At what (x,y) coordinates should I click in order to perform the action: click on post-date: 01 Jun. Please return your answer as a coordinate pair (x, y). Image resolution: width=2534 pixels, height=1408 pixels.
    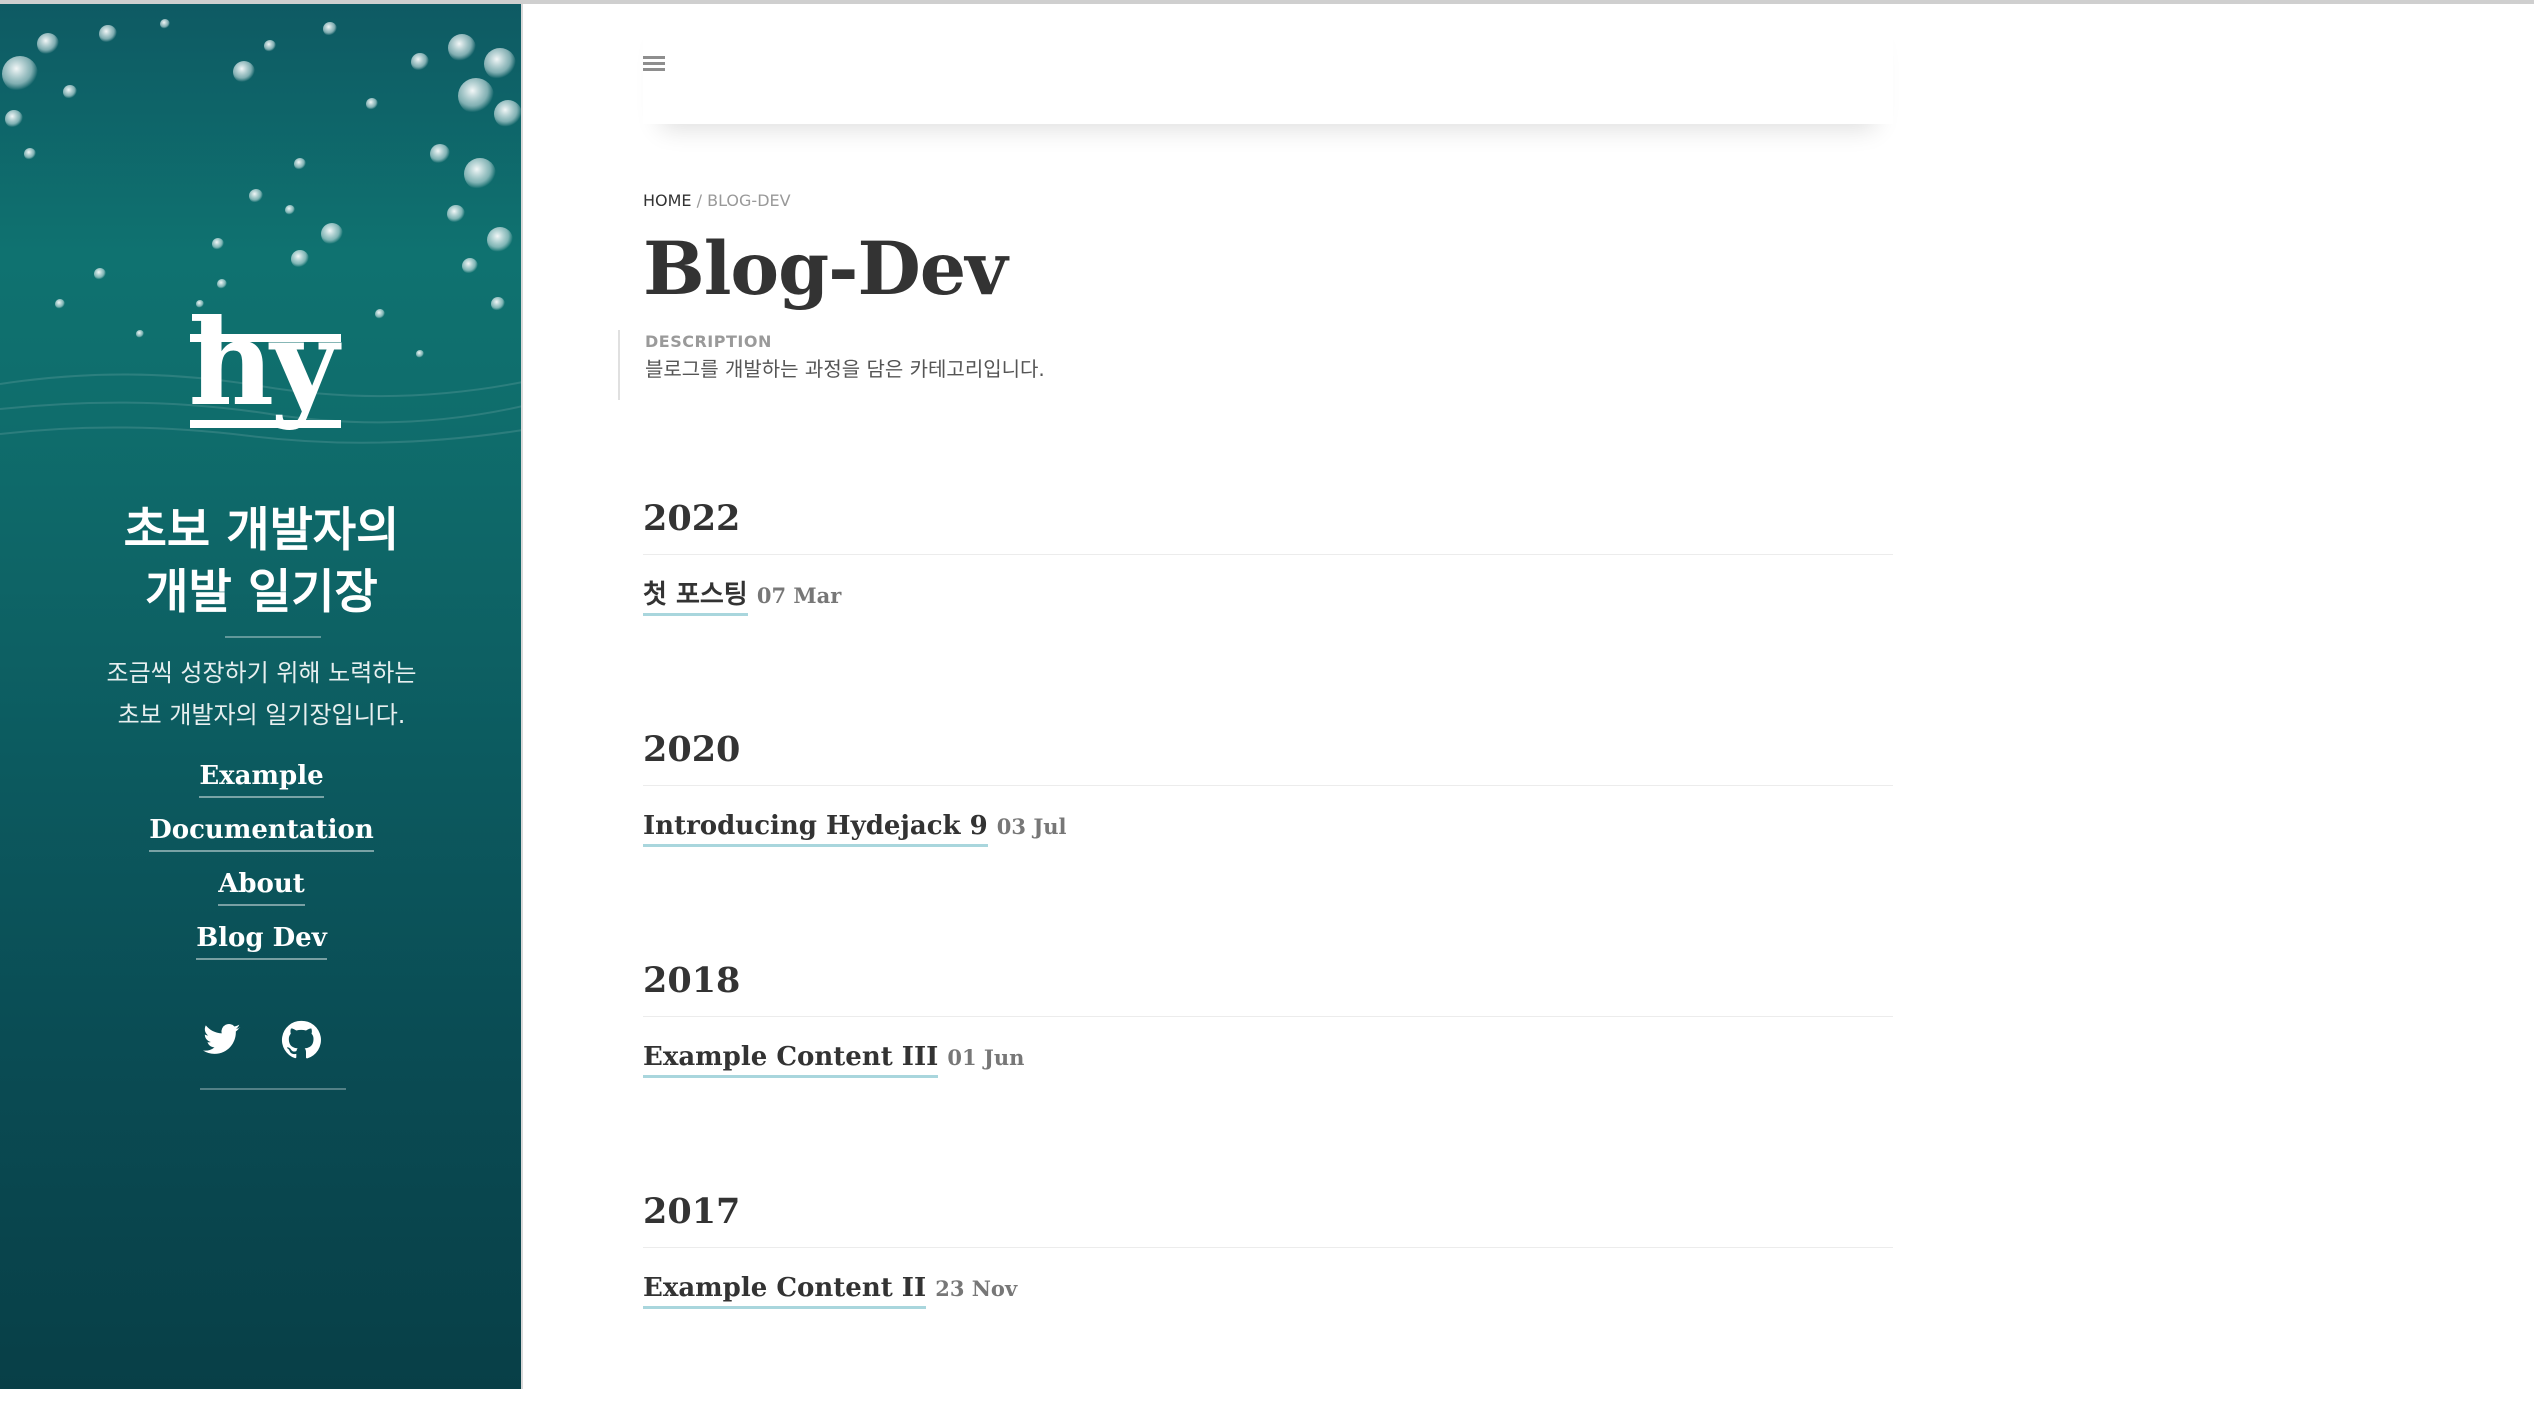
    Looking at the image, I should click on (986, 1057).